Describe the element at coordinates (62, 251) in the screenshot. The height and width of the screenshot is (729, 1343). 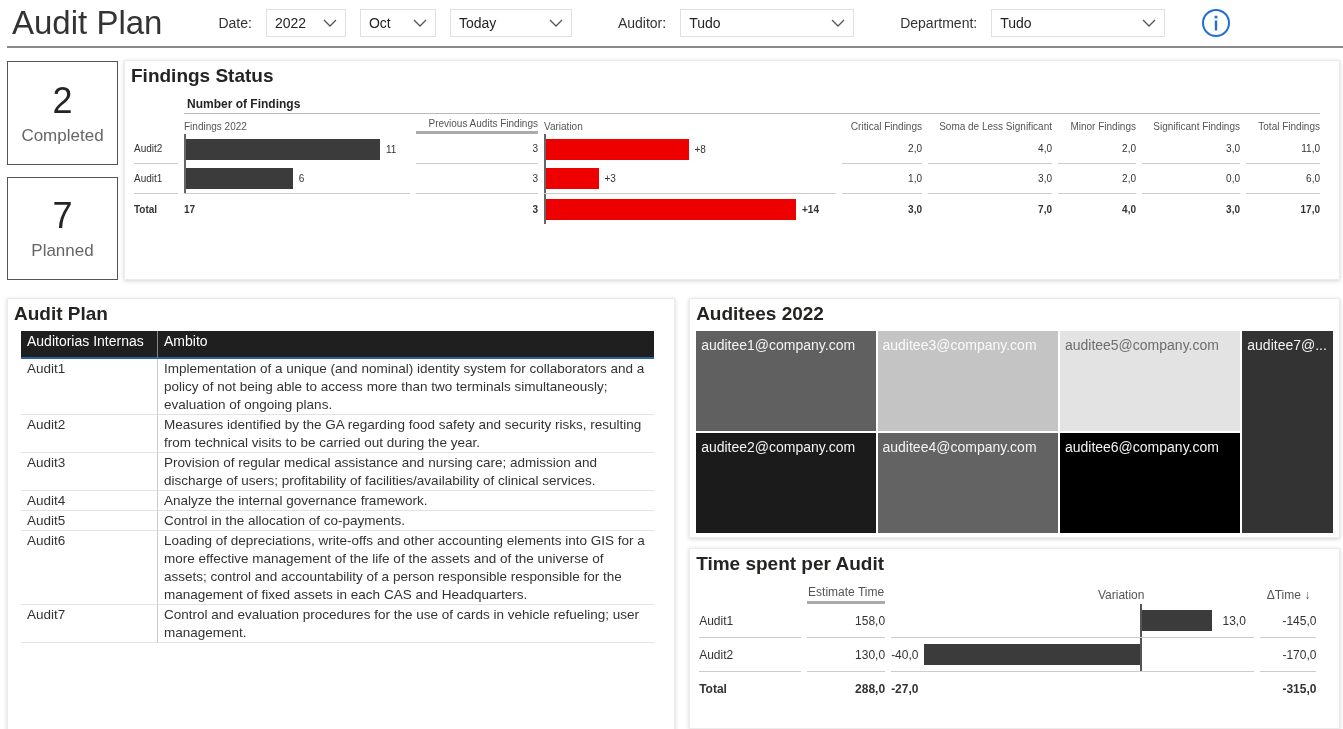
I see `kpi-label: Planned` at that location.